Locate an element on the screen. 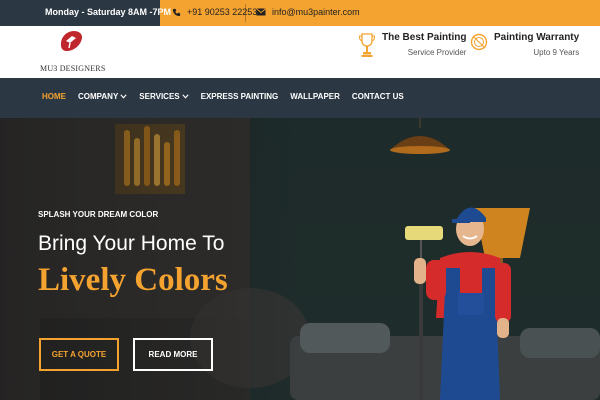 The image size is (600, 400). feature-subtitle: Upto 9 Years is located at coordinates (556, 52).